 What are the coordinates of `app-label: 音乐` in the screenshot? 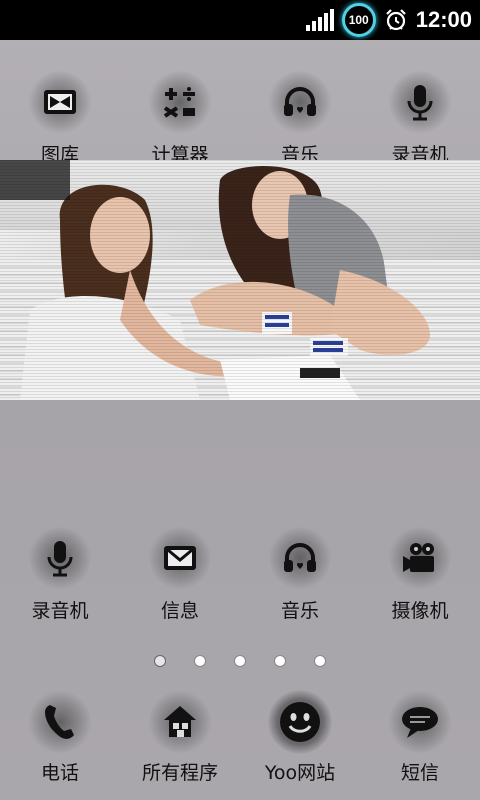 It's located at (299, 611).